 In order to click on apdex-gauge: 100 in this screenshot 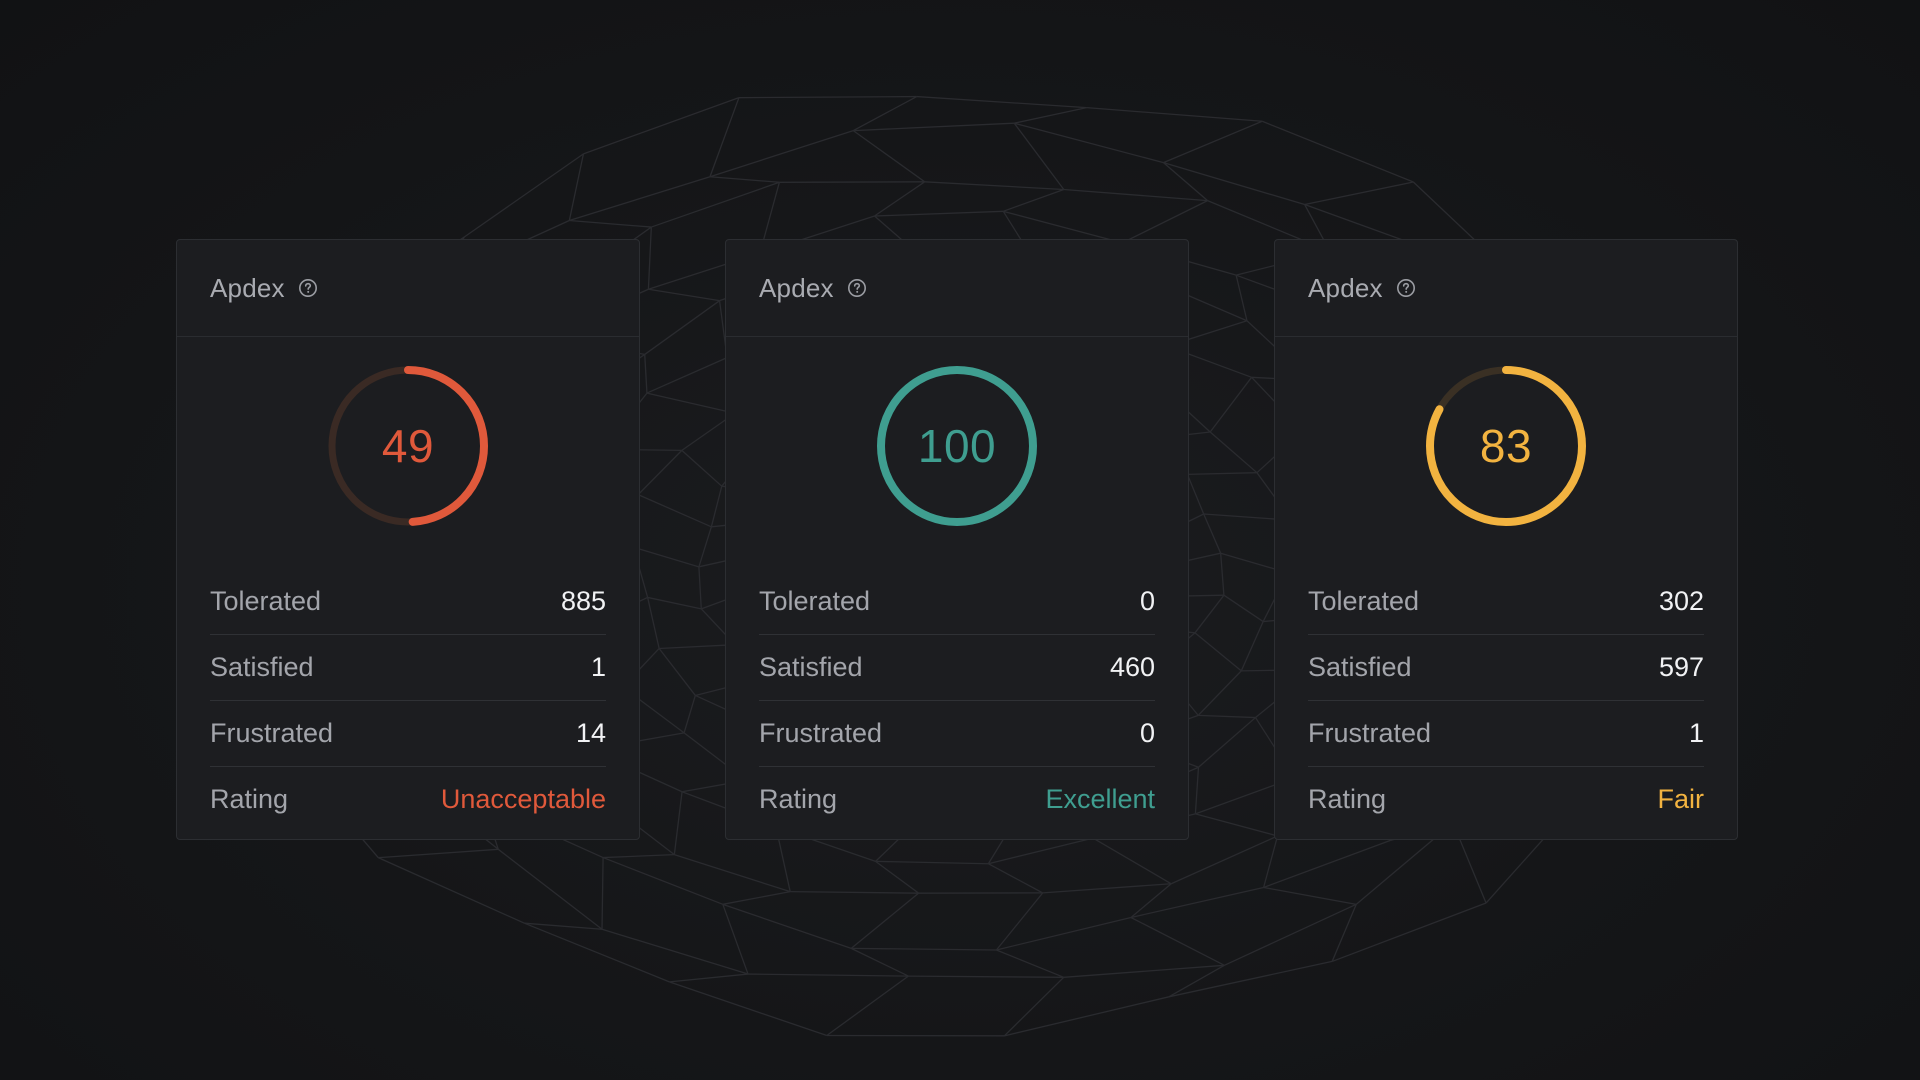, I will do `click(957, 446)`.